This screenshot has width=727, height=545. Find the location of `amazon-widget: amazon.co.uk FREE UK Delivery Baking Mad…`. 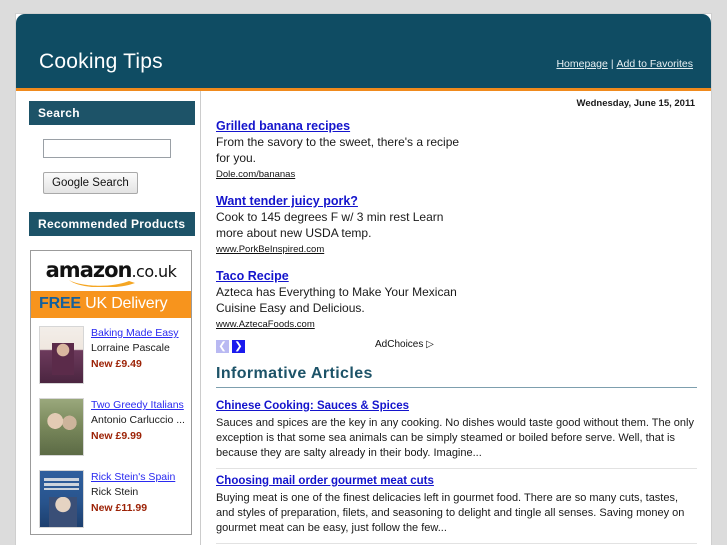

amazon-widget: amazon.co.uk FREE UK Delivery Baking Mad… is located at coordinates (111, 392).